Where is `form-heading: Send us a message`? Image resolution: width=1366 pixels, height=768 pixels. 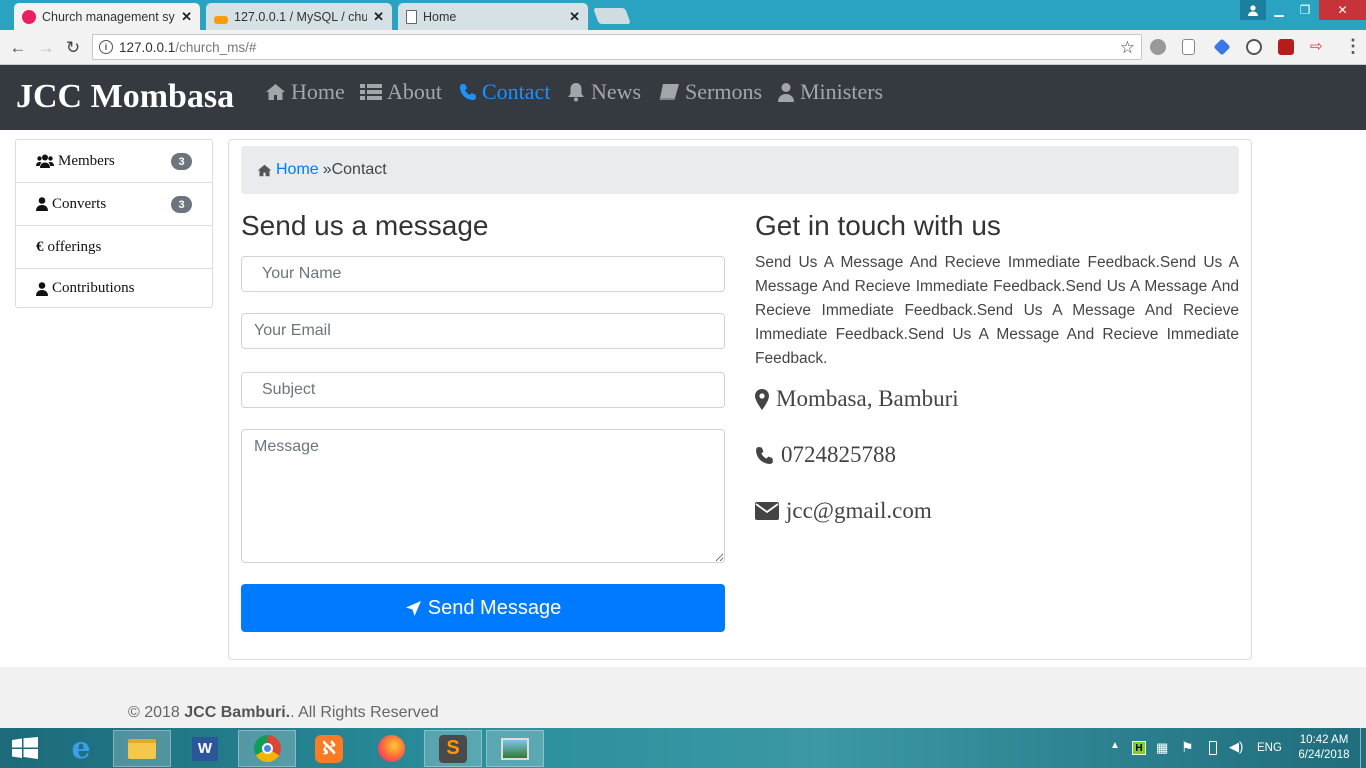
form-heading: Send us a message is located at coordinates (365, 225).